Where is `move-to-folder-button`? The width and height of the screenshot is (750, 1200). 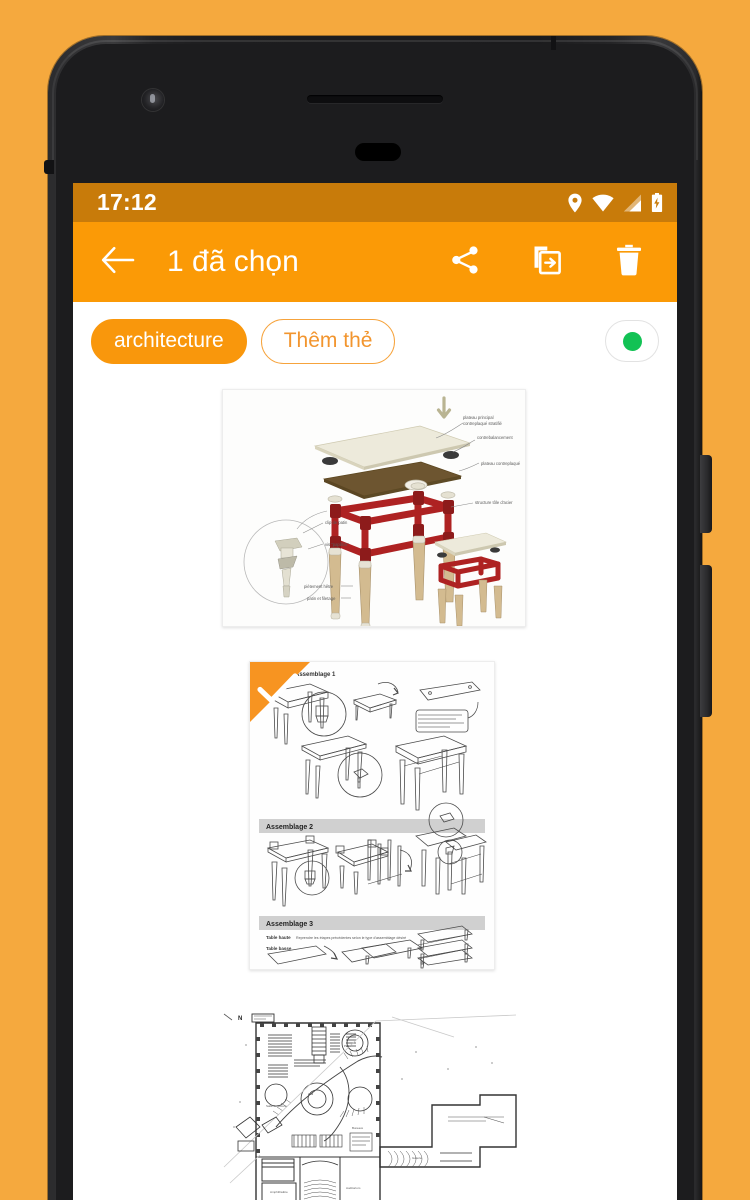
move-to-folder-button is located at coordinates (547, 262).